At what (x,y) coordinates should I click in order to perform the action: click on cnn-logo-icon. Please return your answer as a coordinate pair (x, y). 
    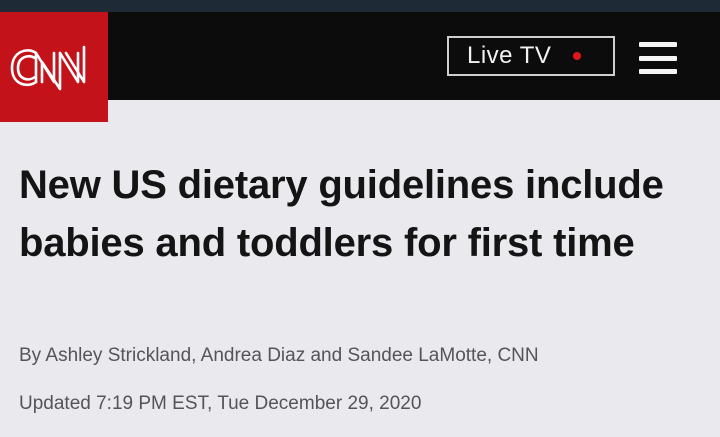
    Looking at the image, I should click on (48, 68).